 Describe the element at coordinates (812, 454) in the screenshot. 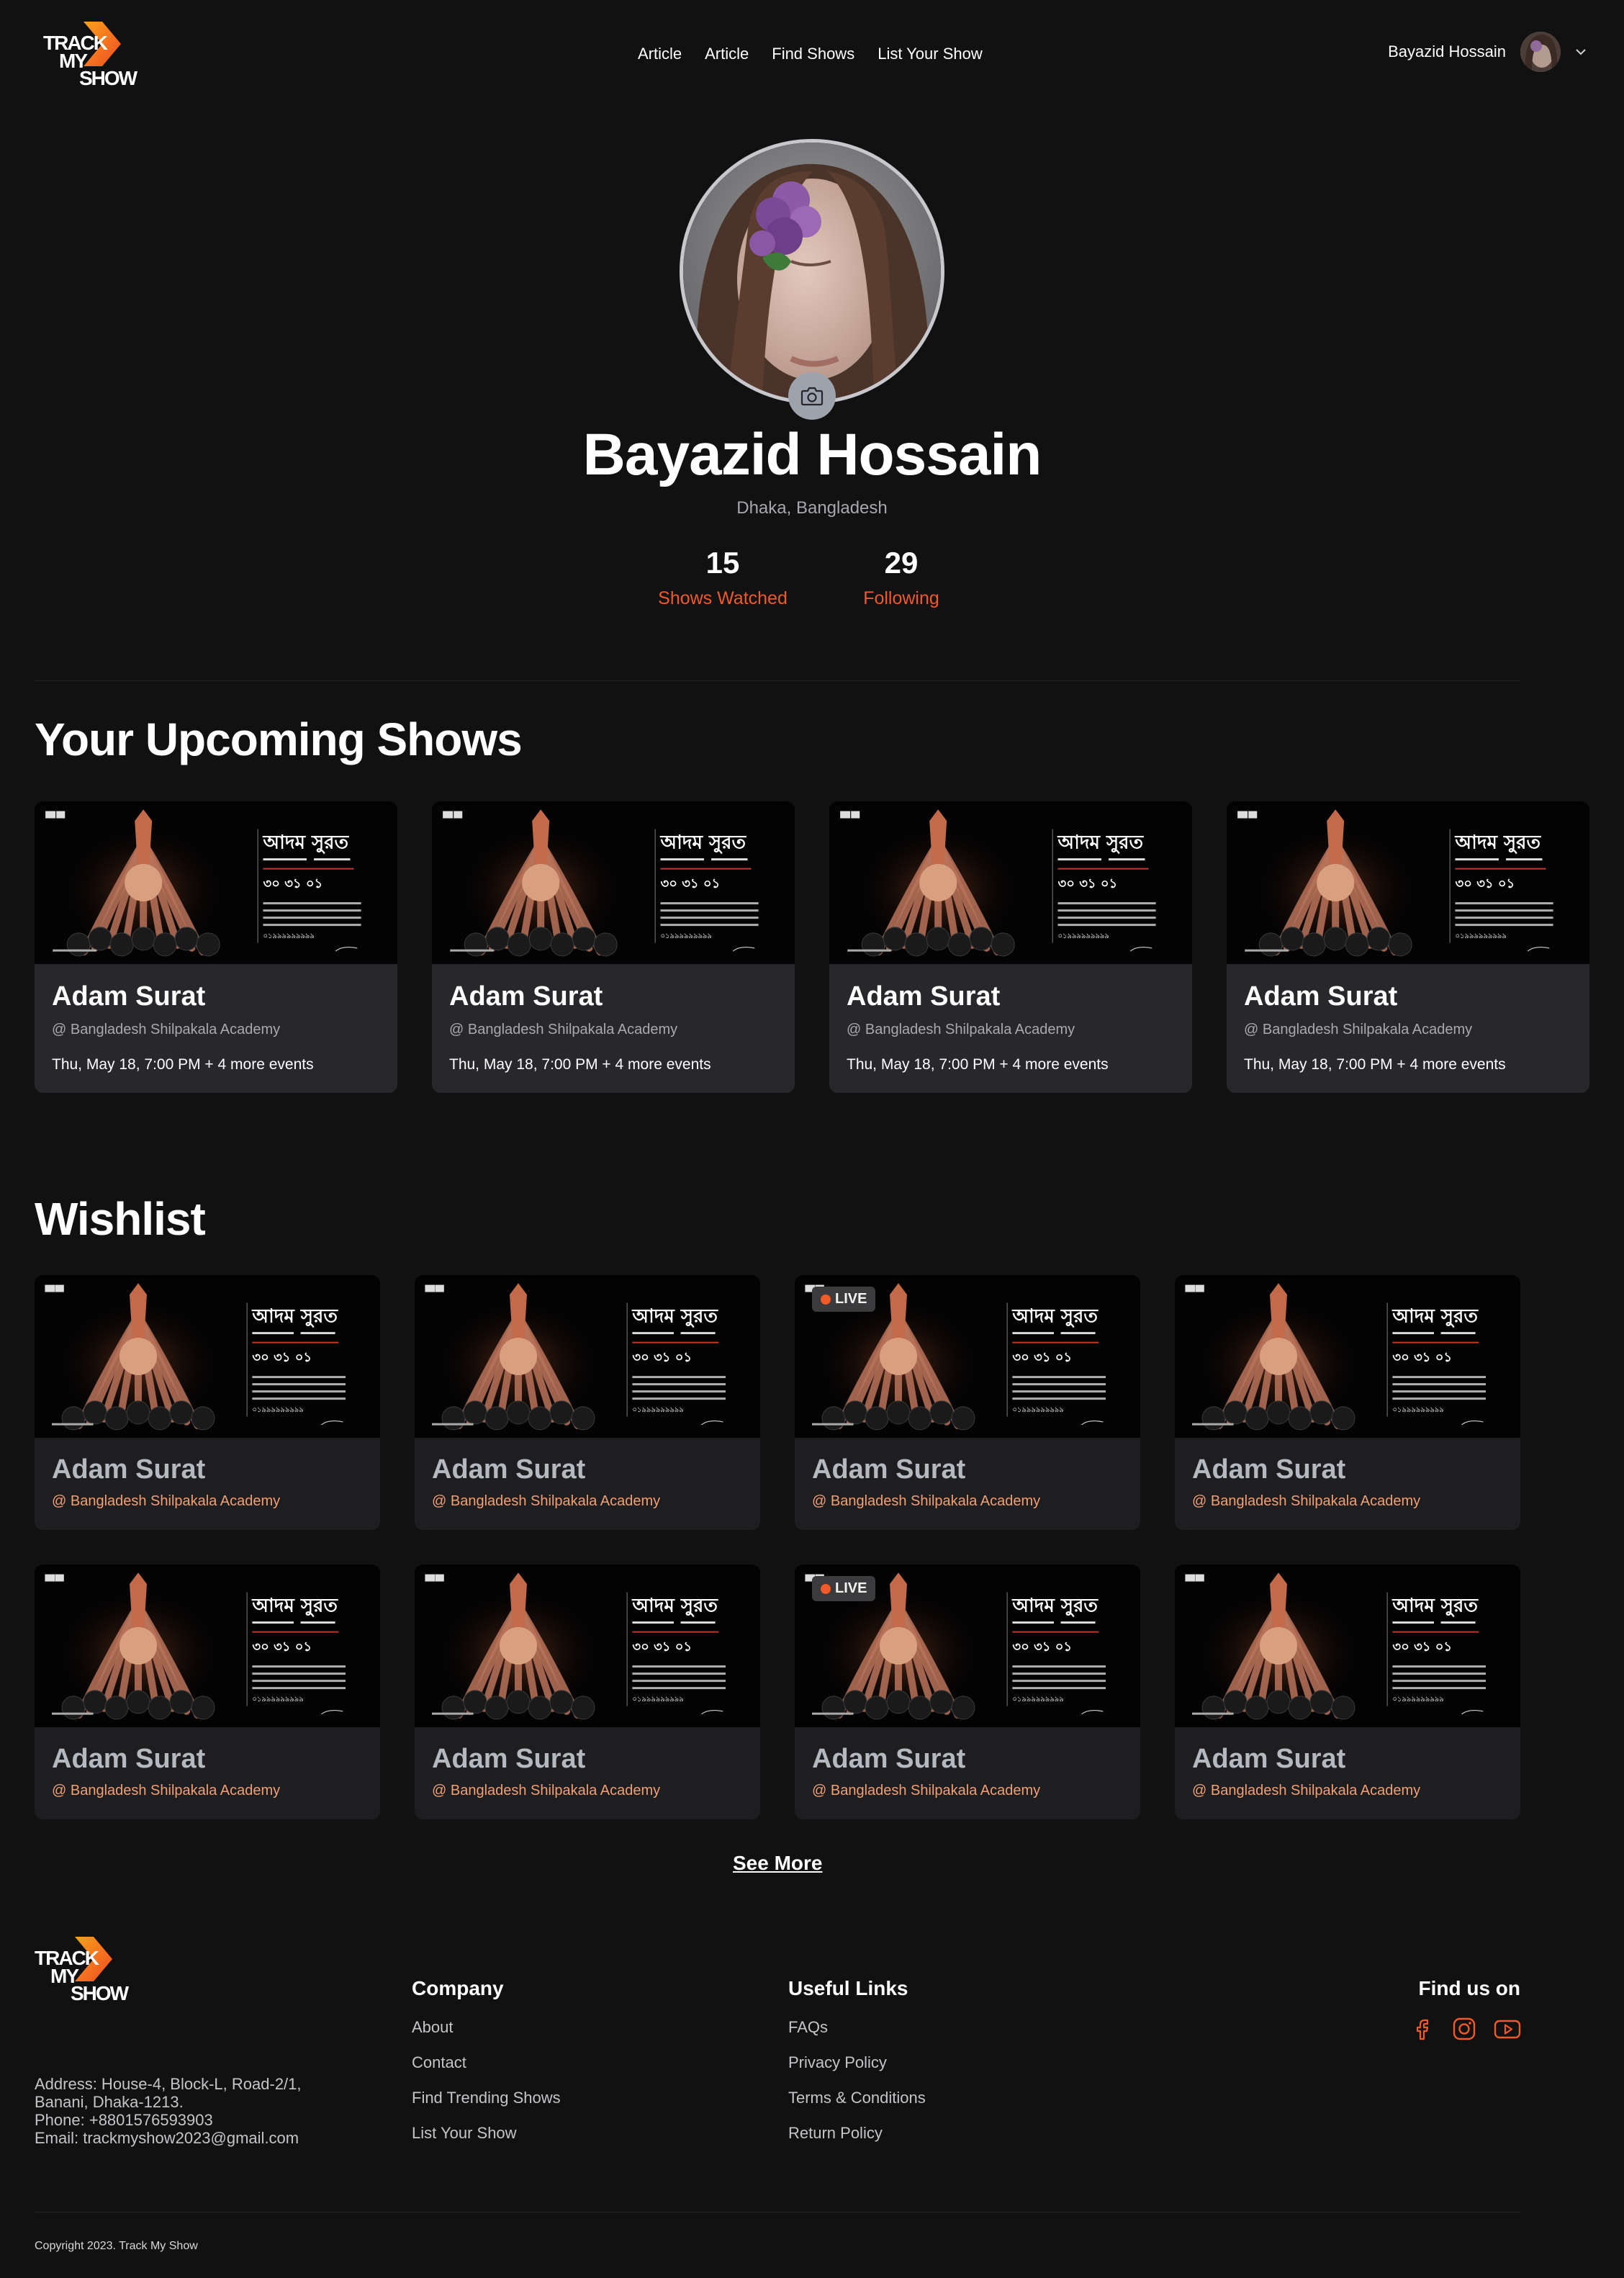

I see `profile-name: Bayazid Hossain` at that location.